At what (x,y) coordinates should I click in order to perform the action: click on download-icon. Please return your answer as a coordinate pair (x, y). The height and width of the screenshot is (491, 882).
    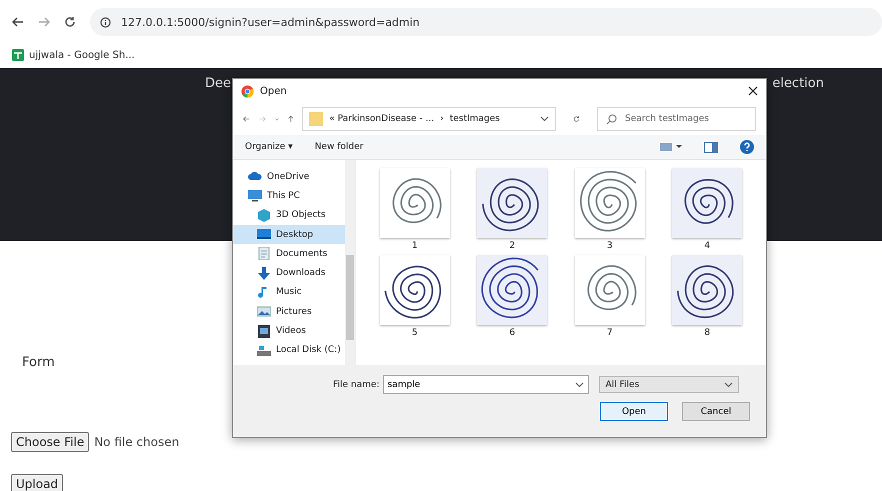
    Looking at the image, I should click on (264, 273).